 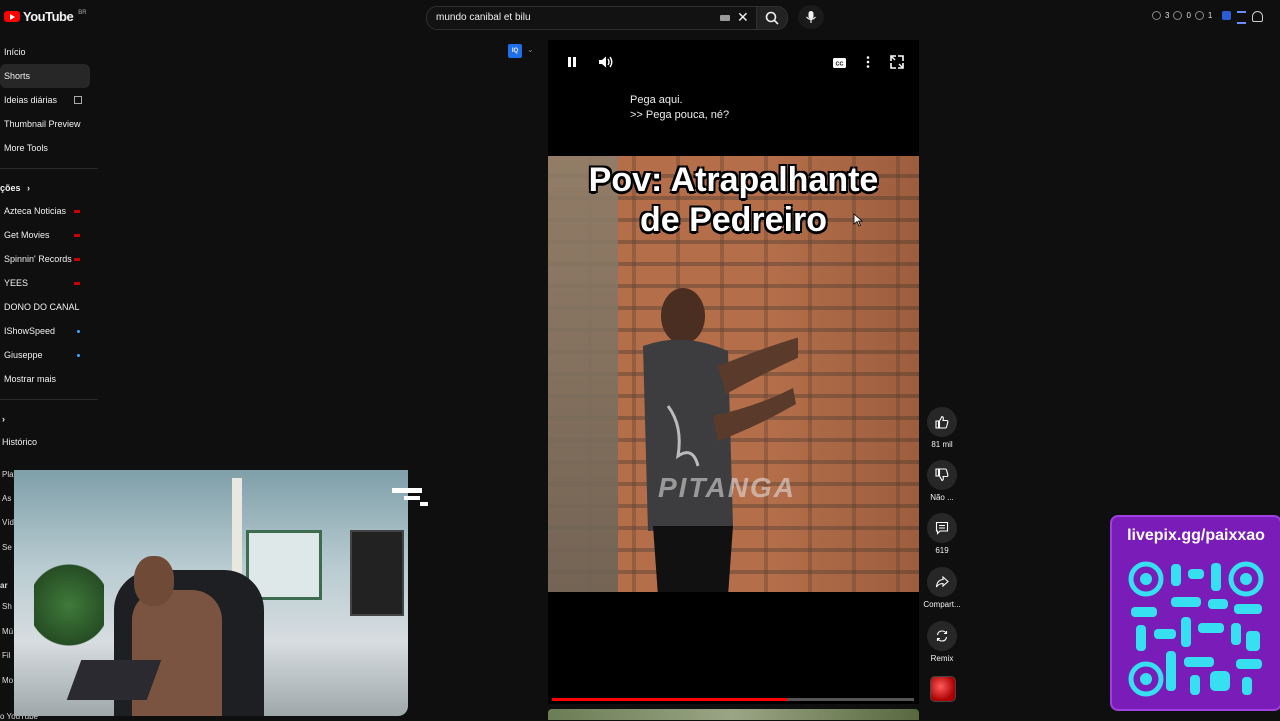 I want to click on menu-icon, so click(x=1241, y=17).